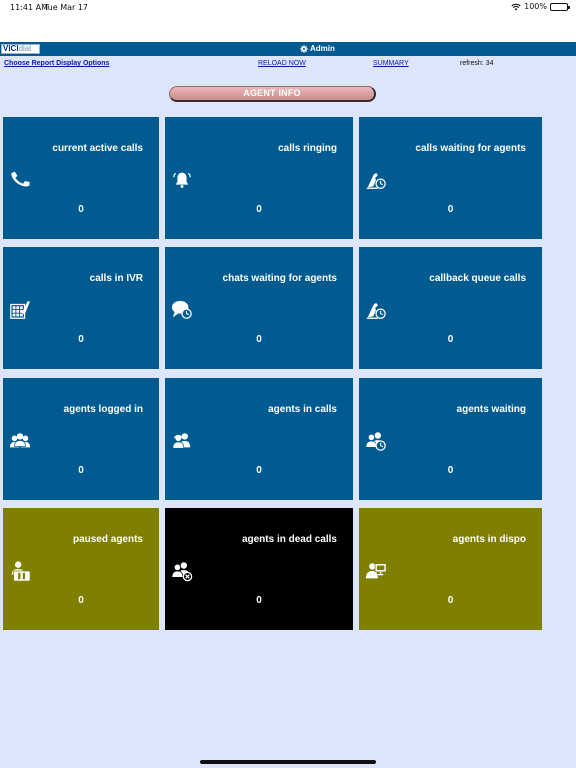 The image size is (576, 768). I want to click on tile-label: agents in calls, so click(302, 409).